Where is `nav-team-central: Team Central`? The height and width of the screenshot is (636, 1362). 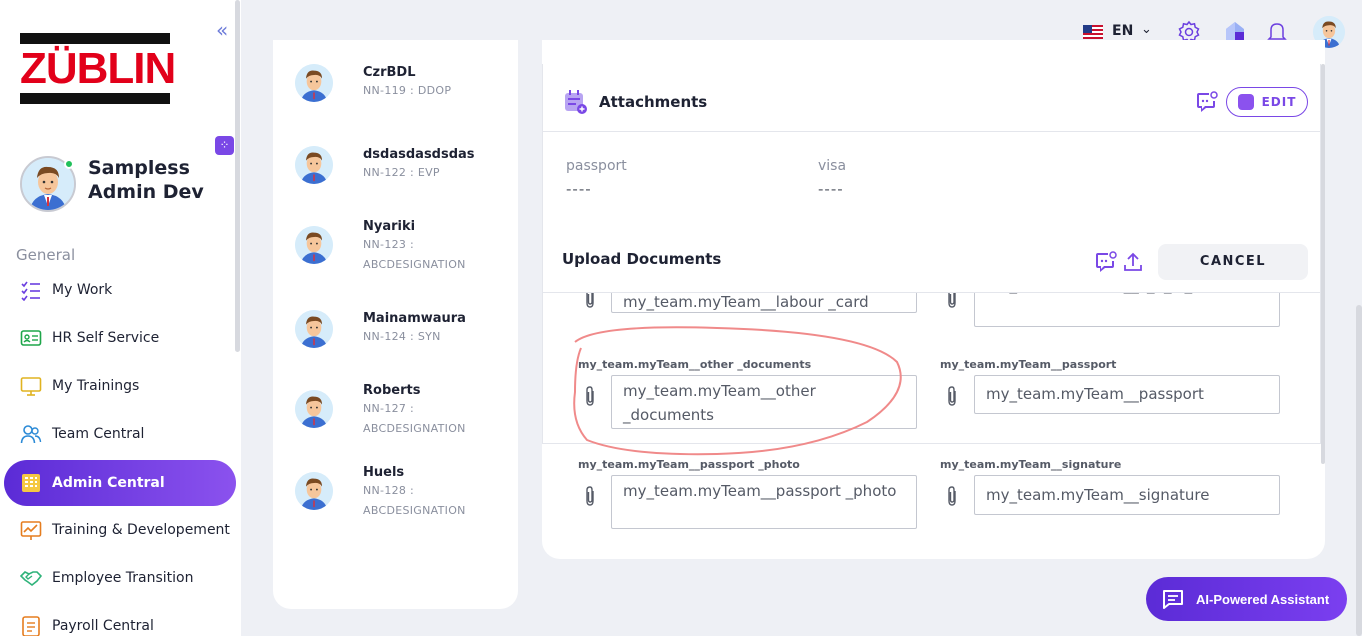
nav-team-central: Team Central is located at coordinates (120, 434).